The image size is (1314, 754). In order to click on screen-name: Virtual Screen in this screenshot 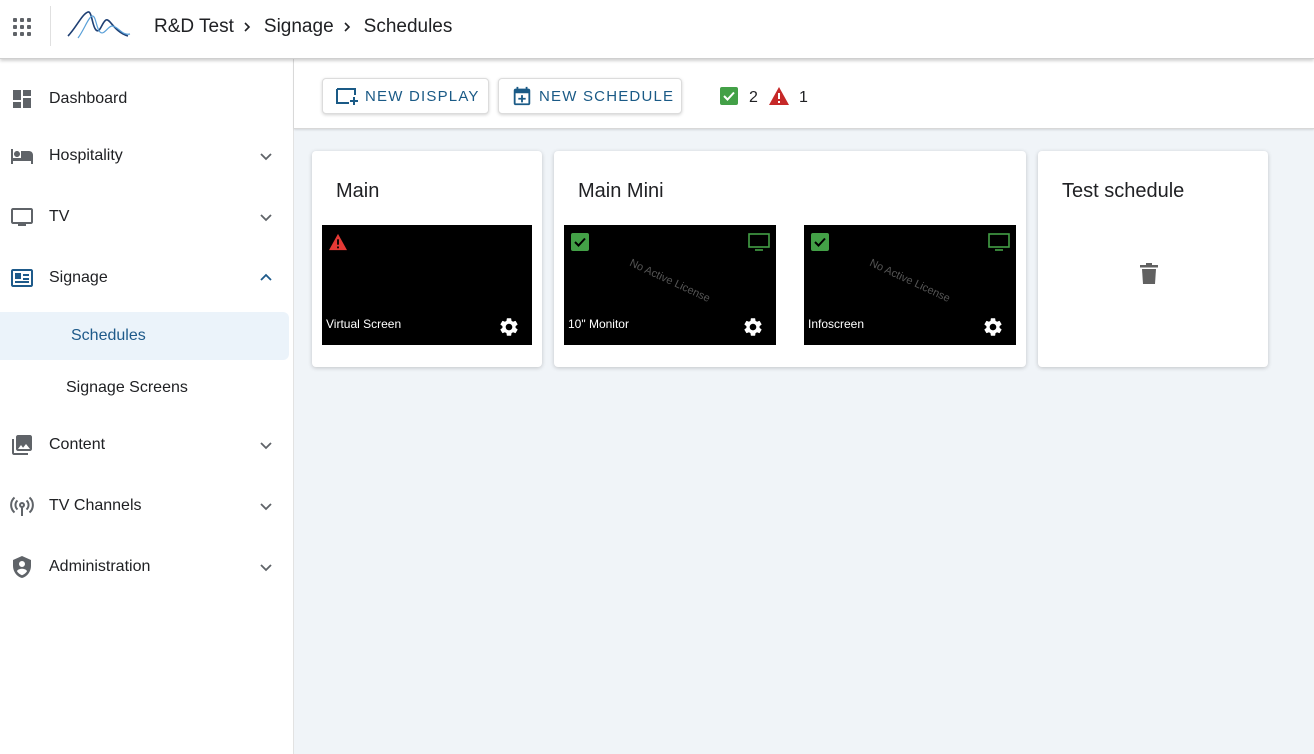, I will do `click(364, 324)`.